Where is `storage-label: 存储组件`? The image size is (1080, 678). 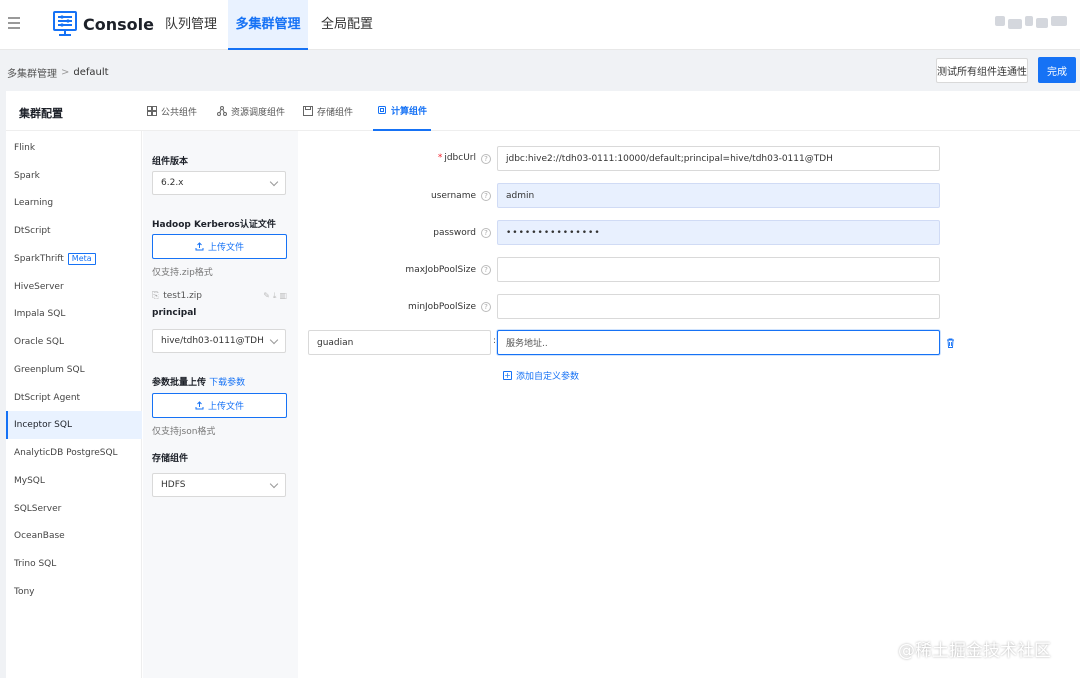 storage-label: 存储组件 is located at coordinates (170, 459).